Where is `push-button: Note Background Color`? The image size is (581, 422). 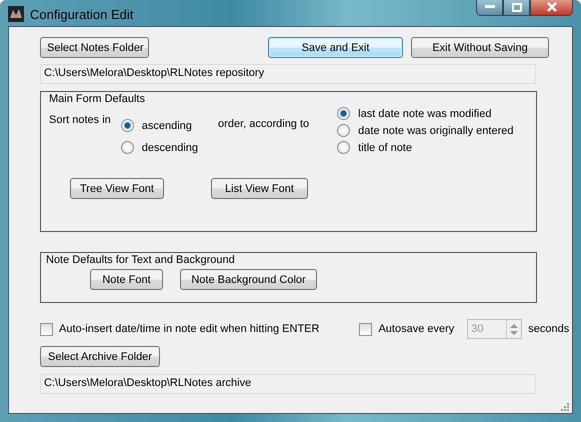 push-button: Note Background Color is located at coordinates (248, 279).